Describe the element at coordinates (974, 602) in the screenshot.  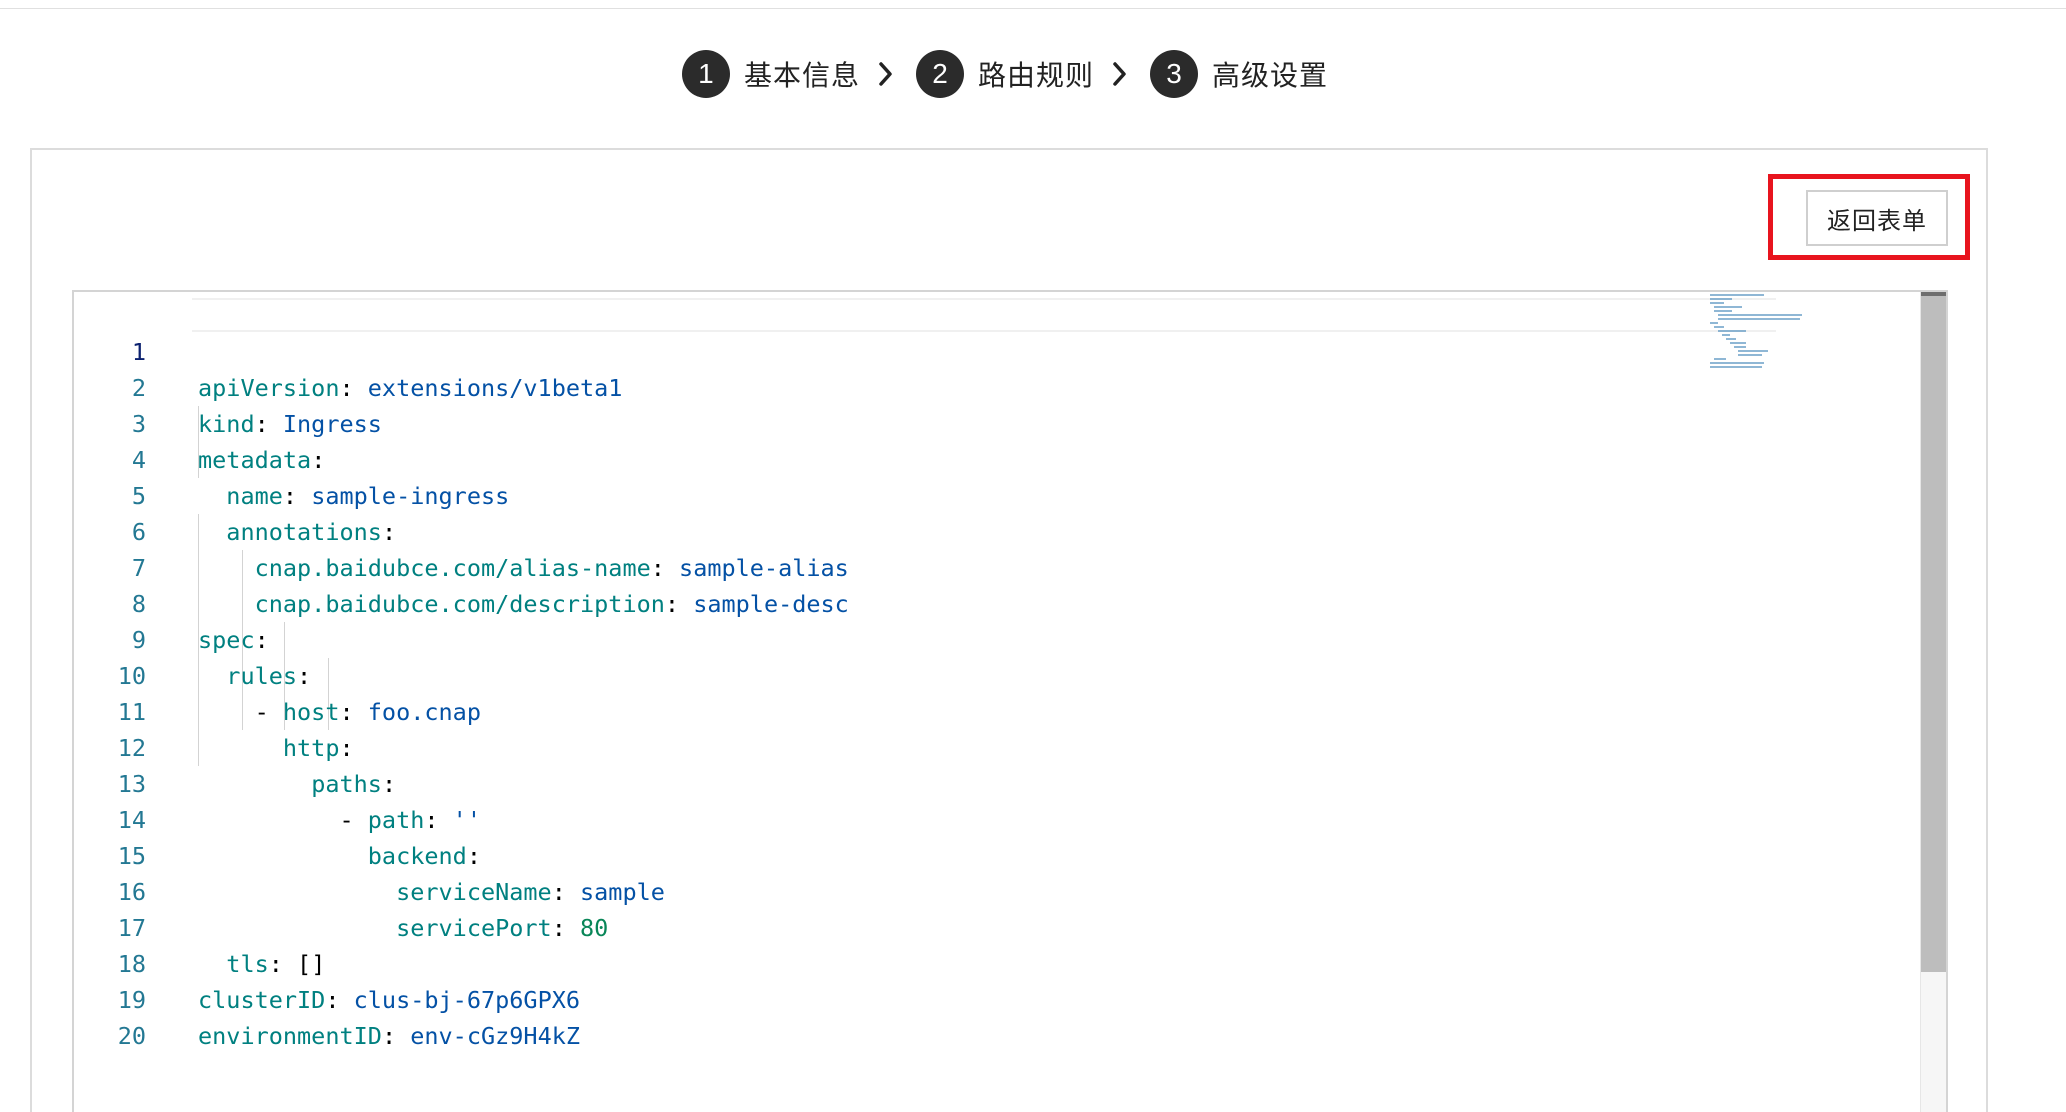
I see `code-line: 8 spec:` at that location.